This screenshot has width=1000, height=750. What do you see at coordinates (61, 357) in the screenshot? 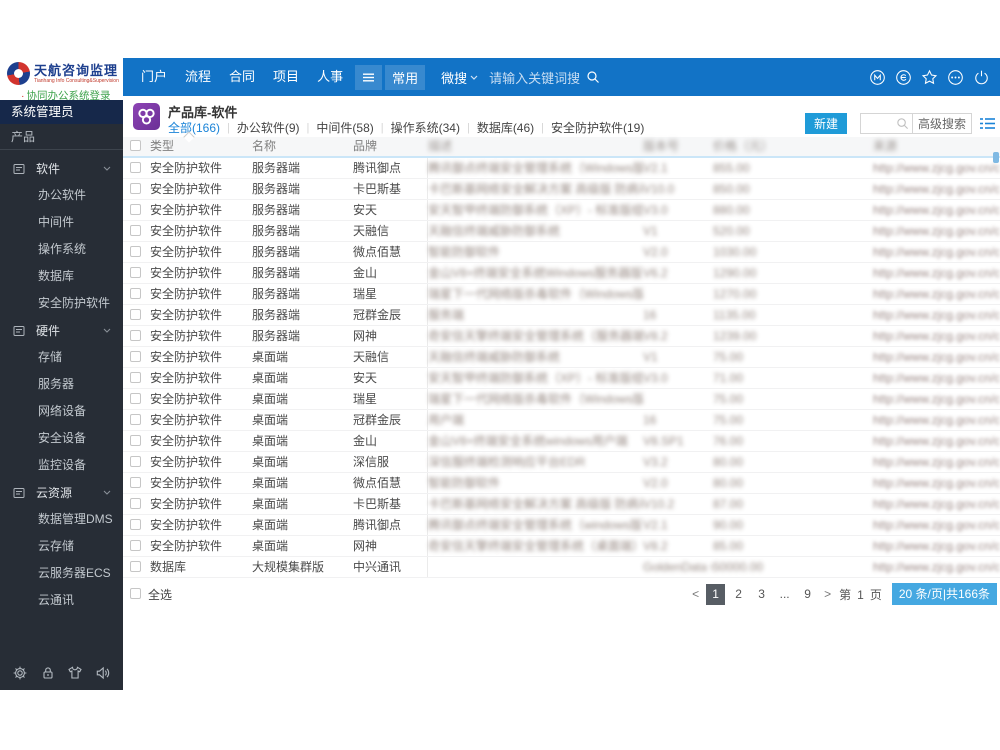
I see `sidebar-item: 存储` at bounding box center [61, 357].